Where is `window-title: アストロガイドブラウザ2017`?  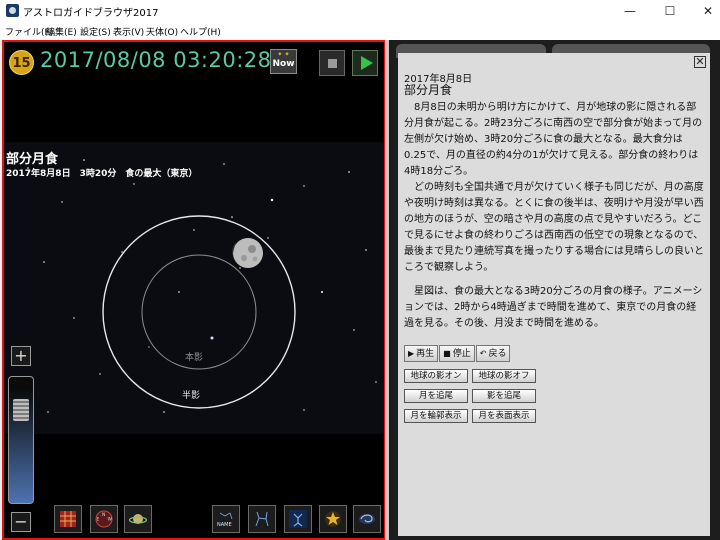
window-title: アストロガイドブラウザ2017 is located at coordinates (91, 13).